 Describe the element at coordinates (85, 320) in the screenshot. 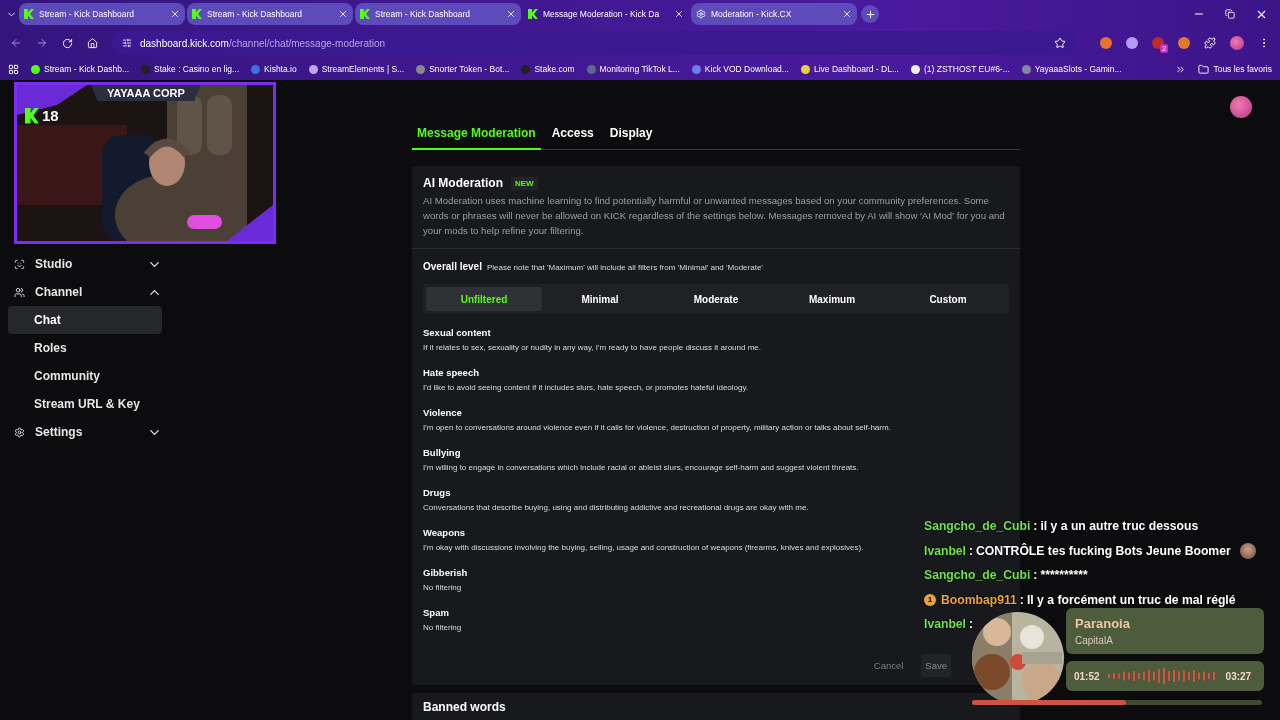

I see `sidebar-item: Chat` at that location.